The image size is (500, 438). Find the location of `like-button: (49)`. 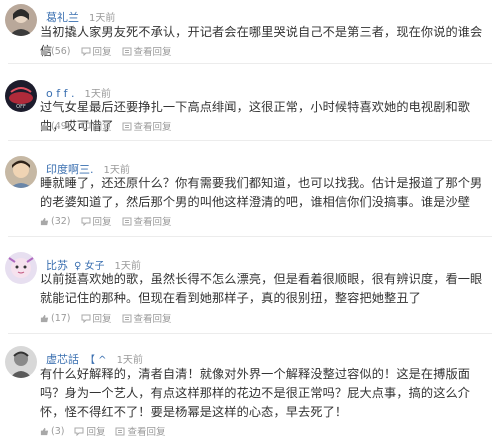

like-button: (49) is located at coordinates (55, 126).